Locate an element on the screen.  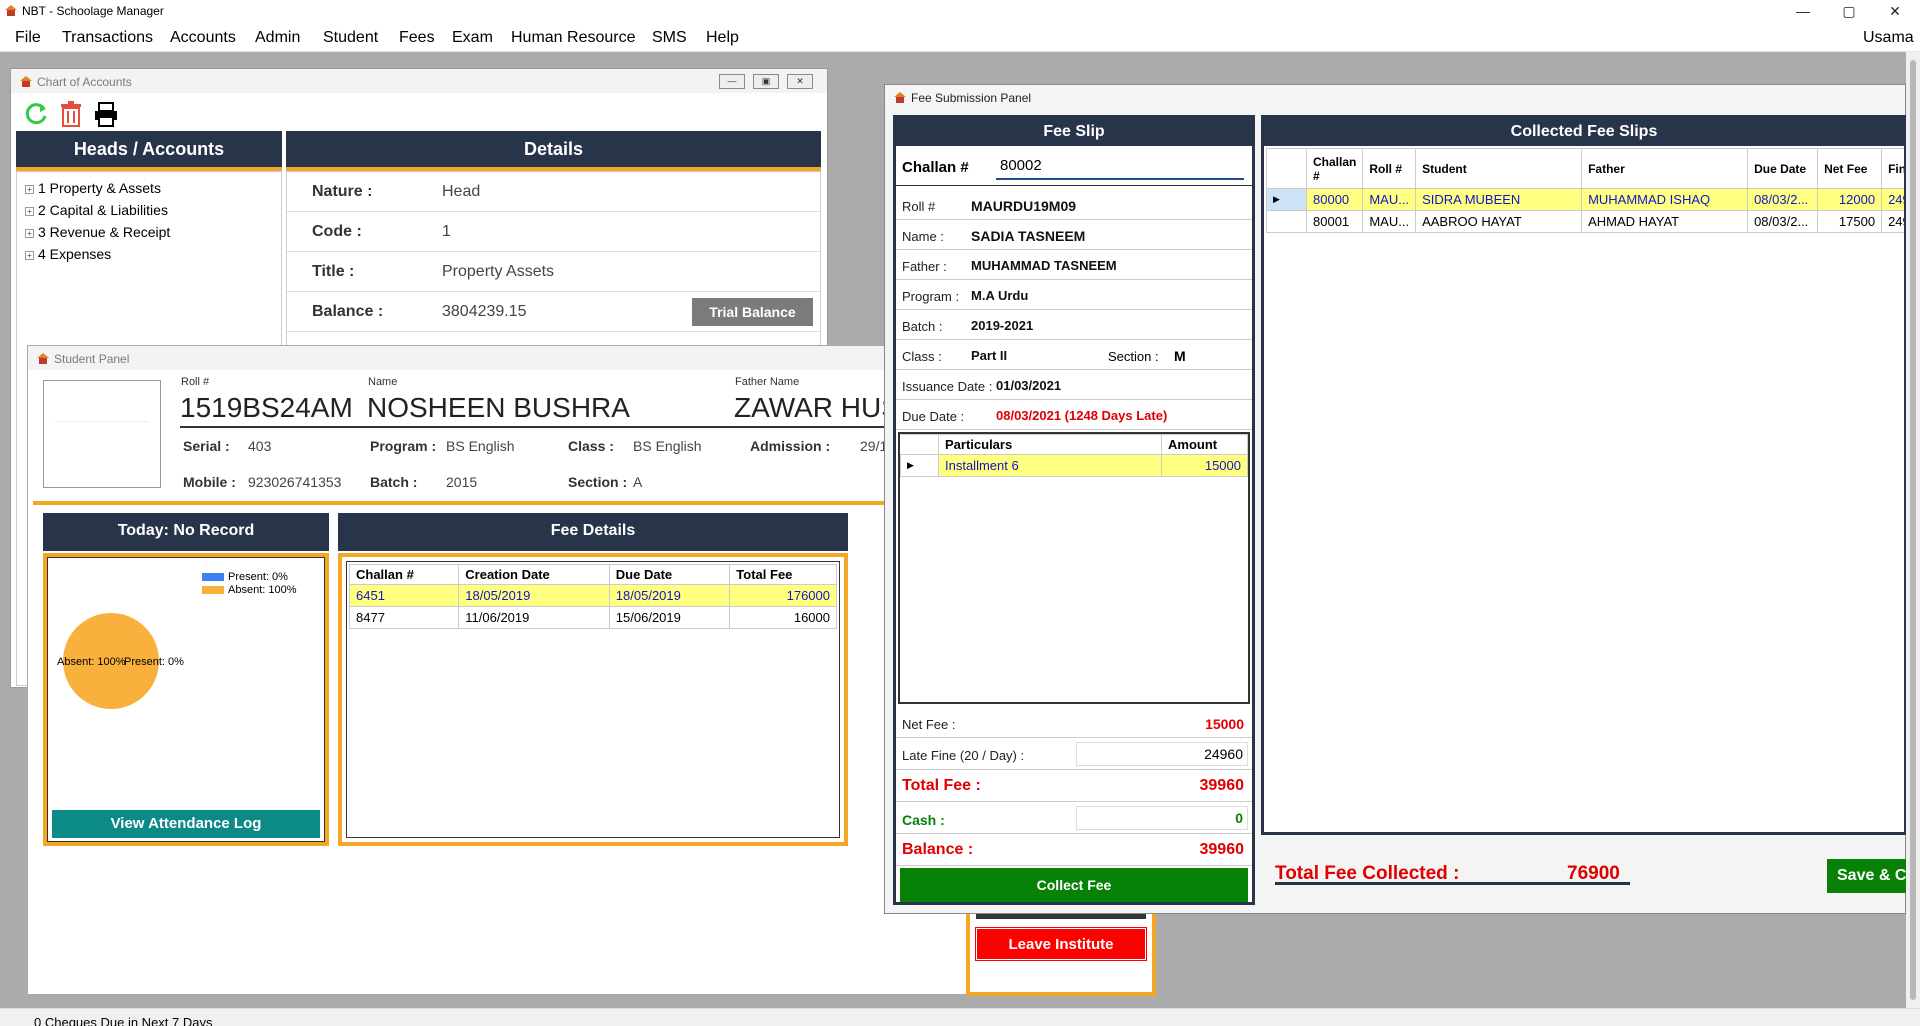
col-roll: Roll # is located at coordinates (1389, 168).